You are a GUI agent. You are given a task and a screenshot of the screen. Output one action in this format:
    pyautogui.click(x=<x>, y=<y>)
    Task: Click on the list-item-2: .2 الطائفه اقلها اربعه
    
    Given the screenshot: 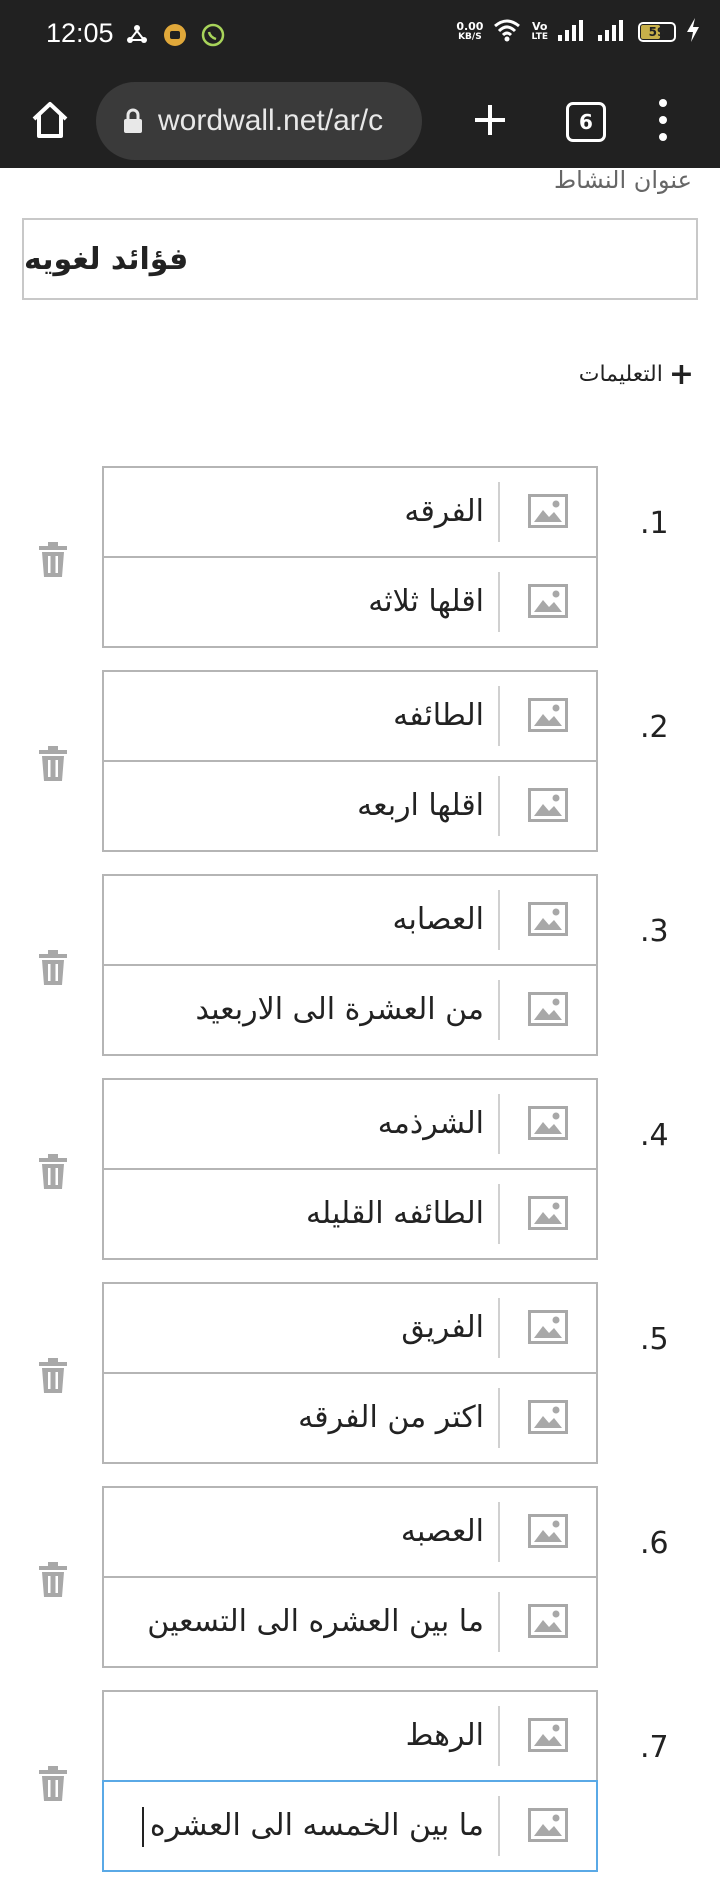 What is the action you would take?
    pyautogui.click(x=360, y=772)
    